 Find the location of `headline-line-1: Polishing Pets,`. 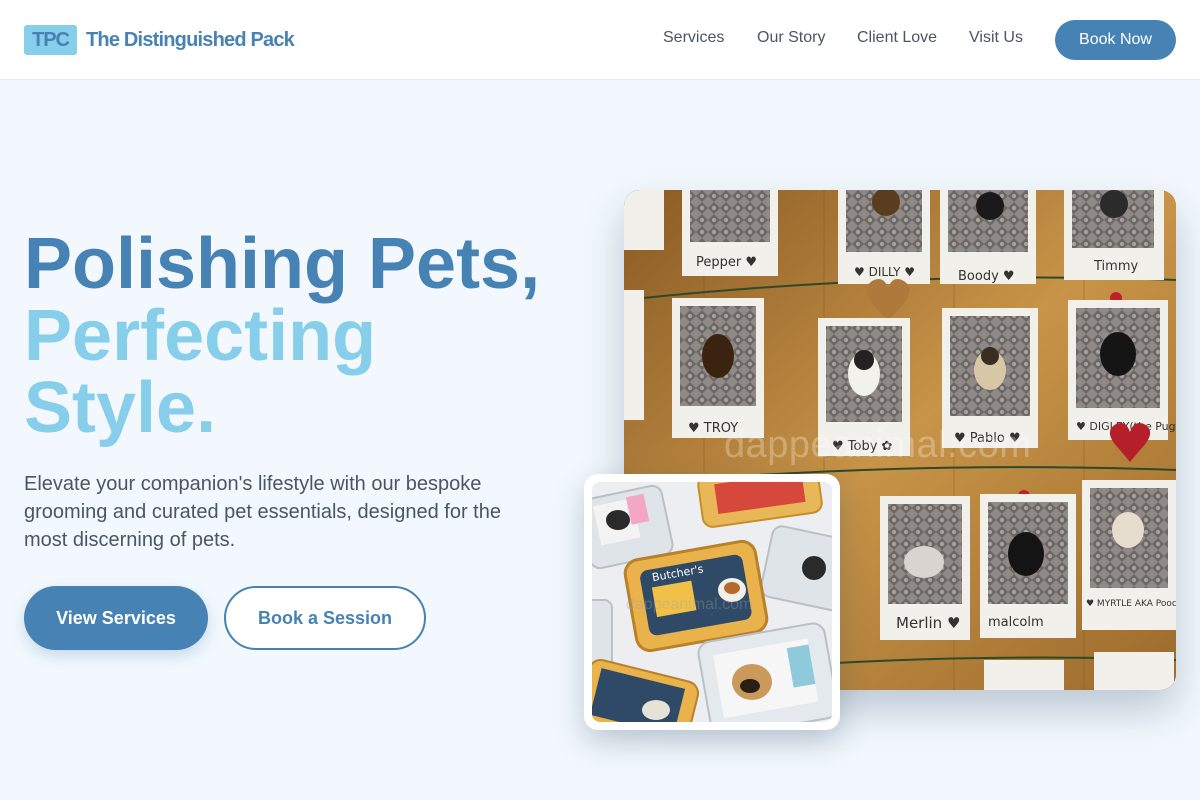

headline-line-1: Polishing Pets, is located at coordinates (282, 264).